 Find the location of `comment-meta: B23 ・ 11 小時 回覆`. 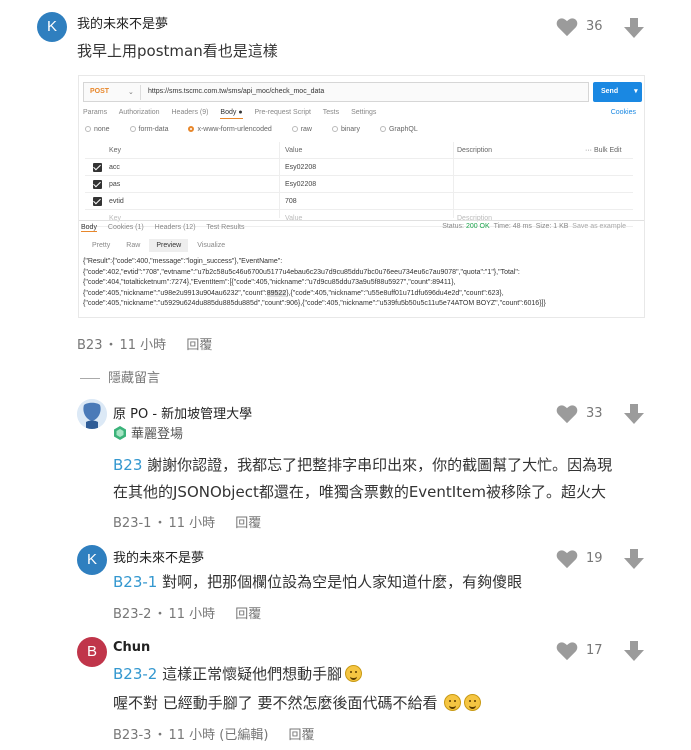

comment-meta: B23 ・ 11 小時 回覆 is located at coordinates (145, 345).